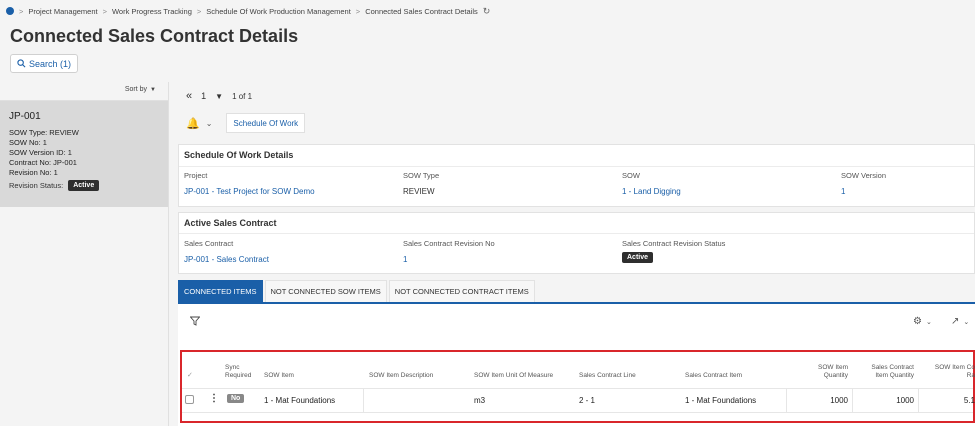 The image size is (975, 426). Describe the element at coordinates (28, 142) in the screenshot. I see `list-item-sow-no: SOW No: 1` at that location.